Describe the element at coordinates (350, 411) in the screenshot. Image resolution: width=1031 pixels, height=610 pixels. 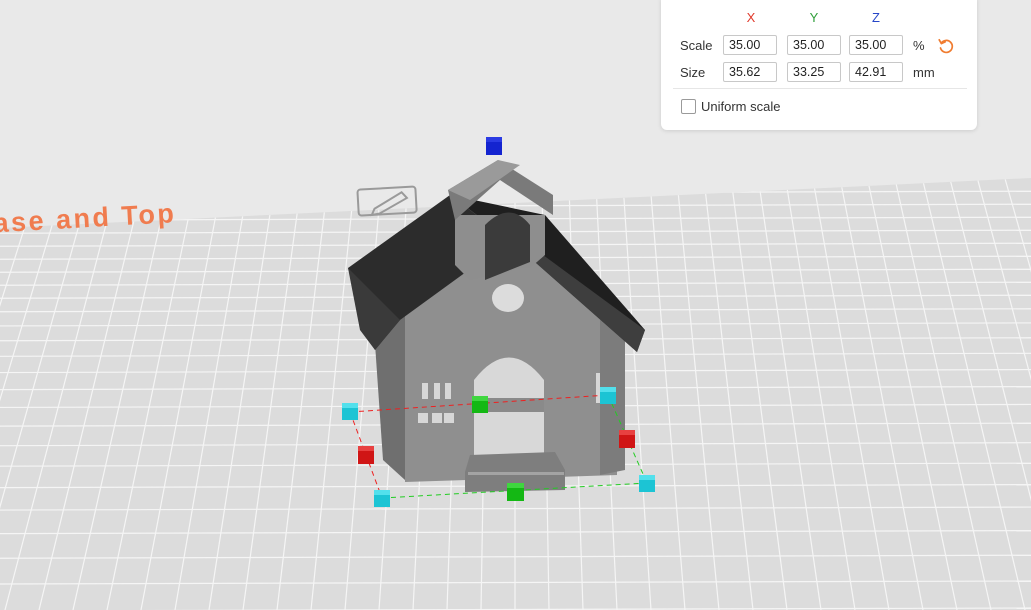
I see `corner-handle-back-left` at that location.